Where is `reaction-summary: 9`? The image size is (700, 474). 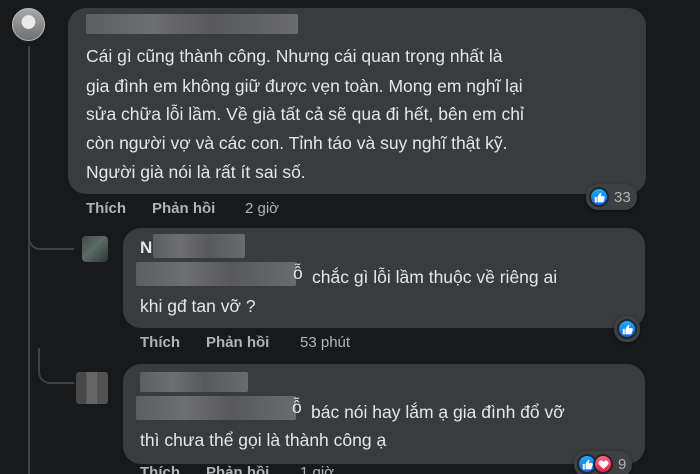
reaction-summary: 9 is located at coordinates (603, 462).